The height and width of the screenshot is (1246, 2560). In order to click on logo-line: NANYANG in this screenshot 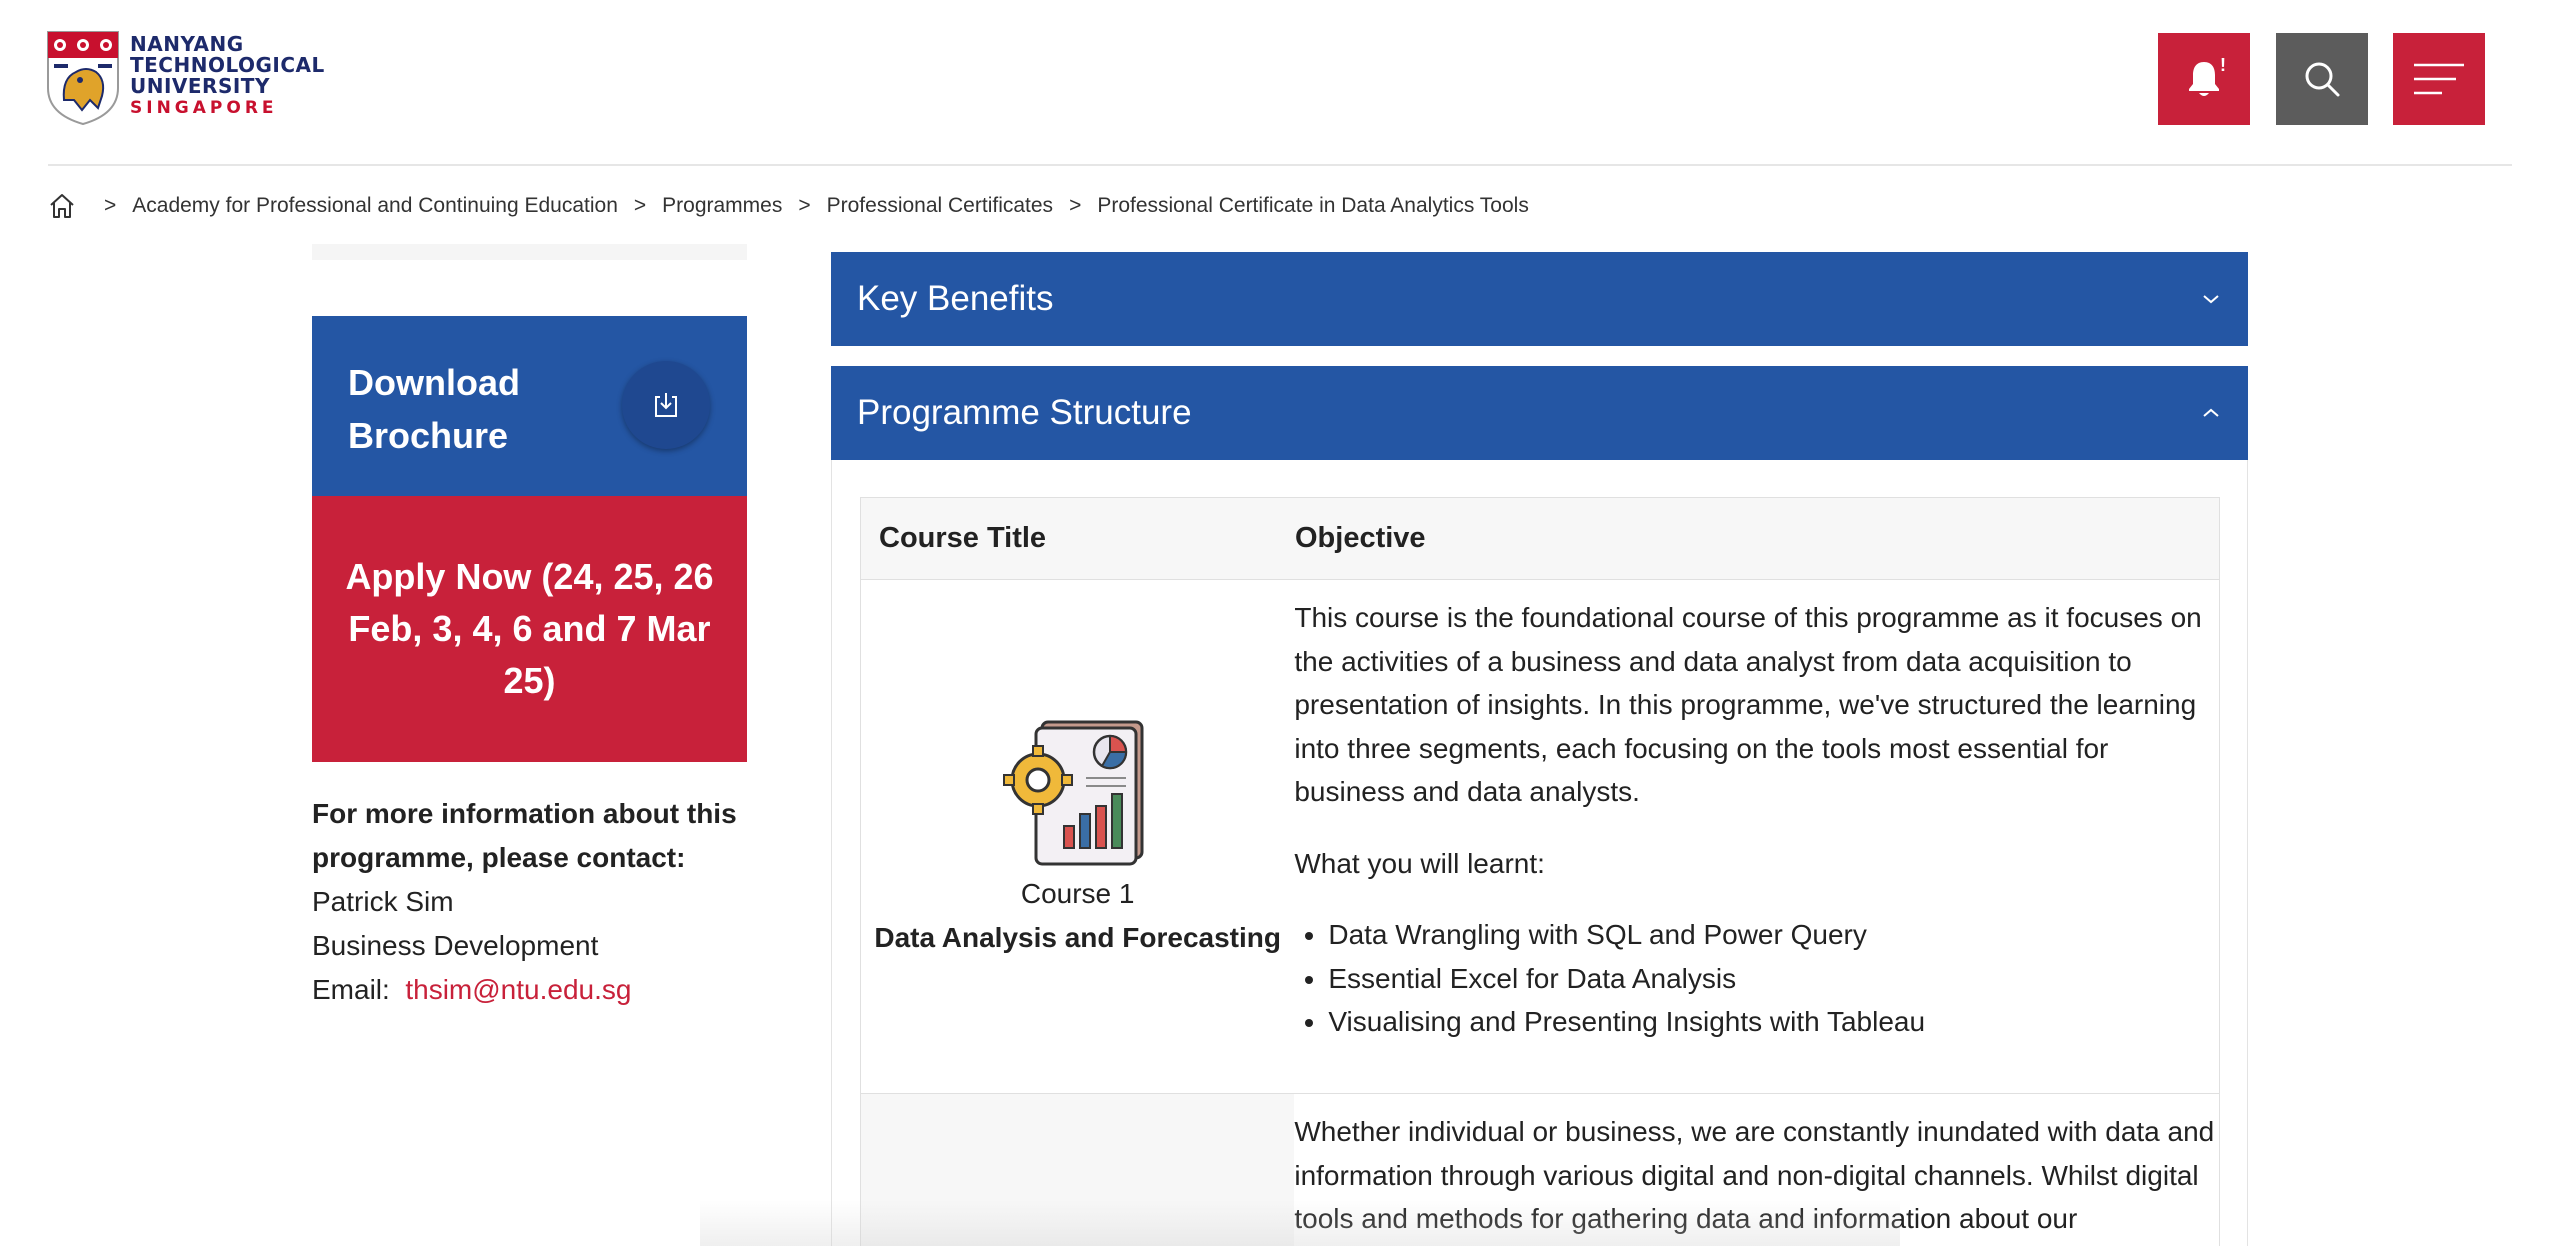, I will do `click(187, 44)`.